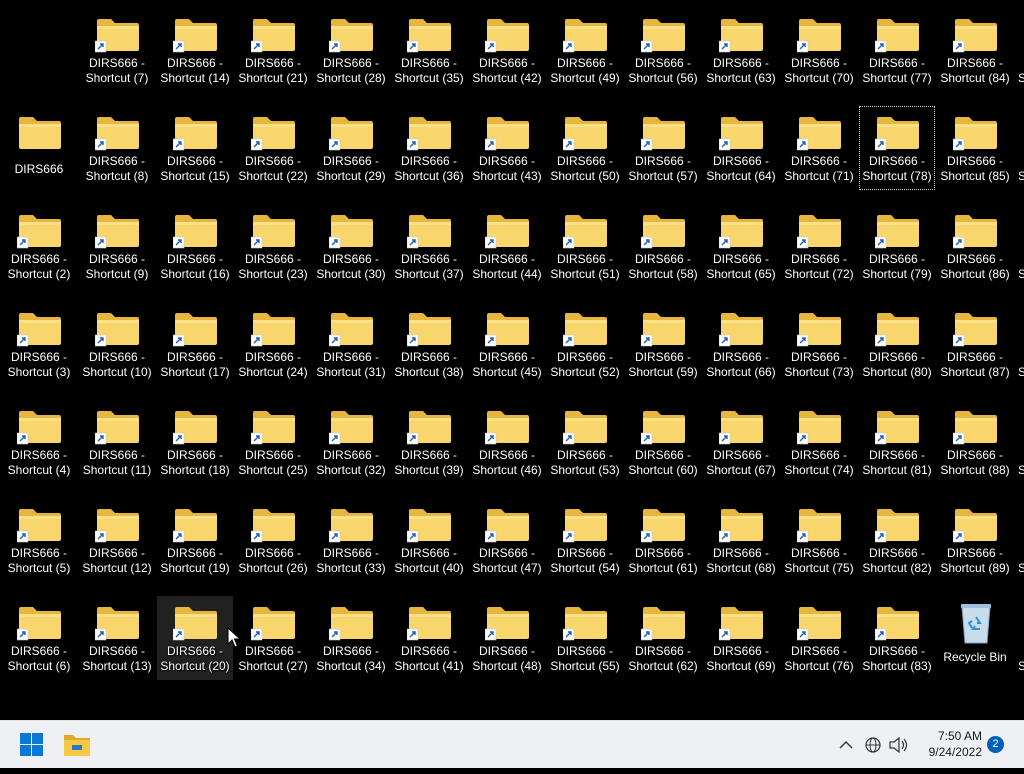  What do you see at coordinates (995, 744) in the screenshot?
I see `notification-badge: 2` at bounding box center [995, 744].